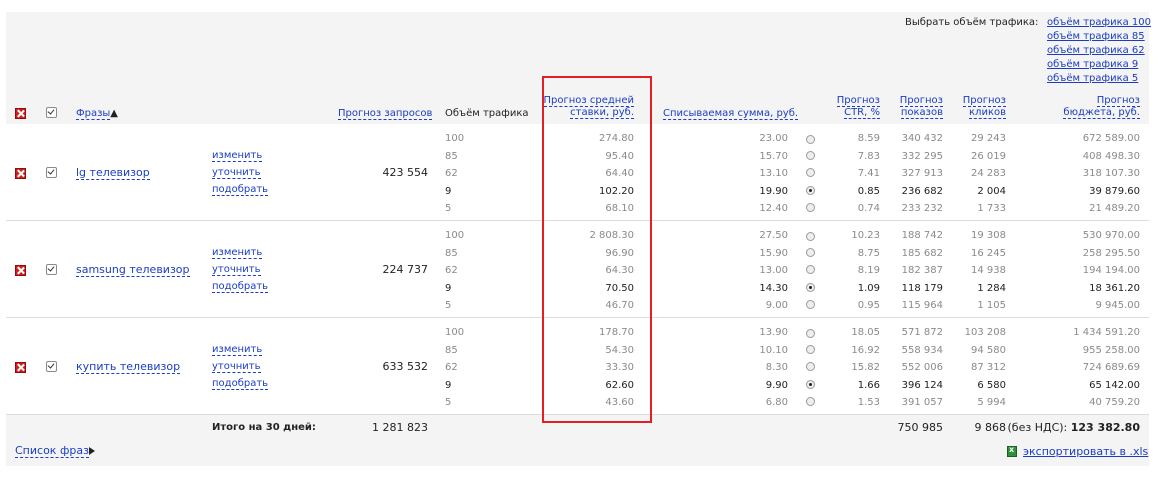  What do you see at coordinates (868, 306) in the screenshot?
I see `ctr-value: 0.95` at bounding box center [868, 306].